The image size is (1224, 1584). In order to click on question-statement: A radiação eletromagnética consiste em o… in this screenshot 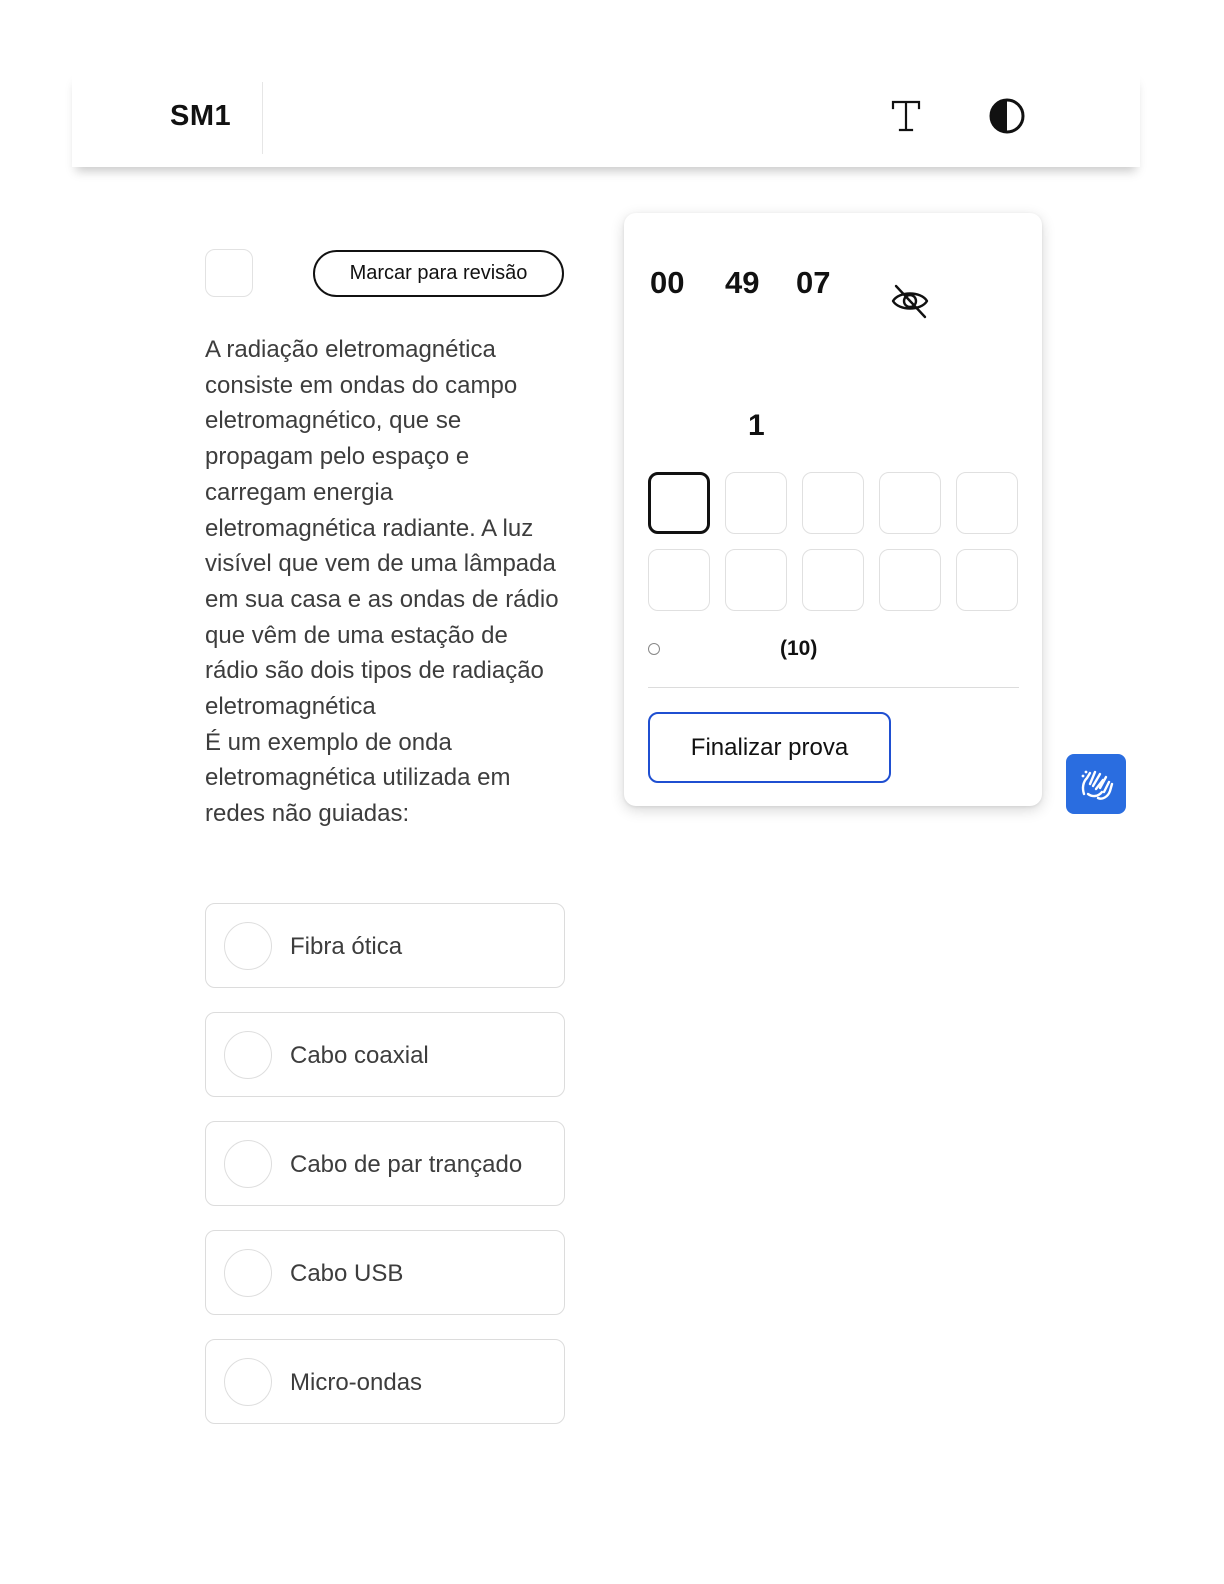, I will do `click(385, 582)`.